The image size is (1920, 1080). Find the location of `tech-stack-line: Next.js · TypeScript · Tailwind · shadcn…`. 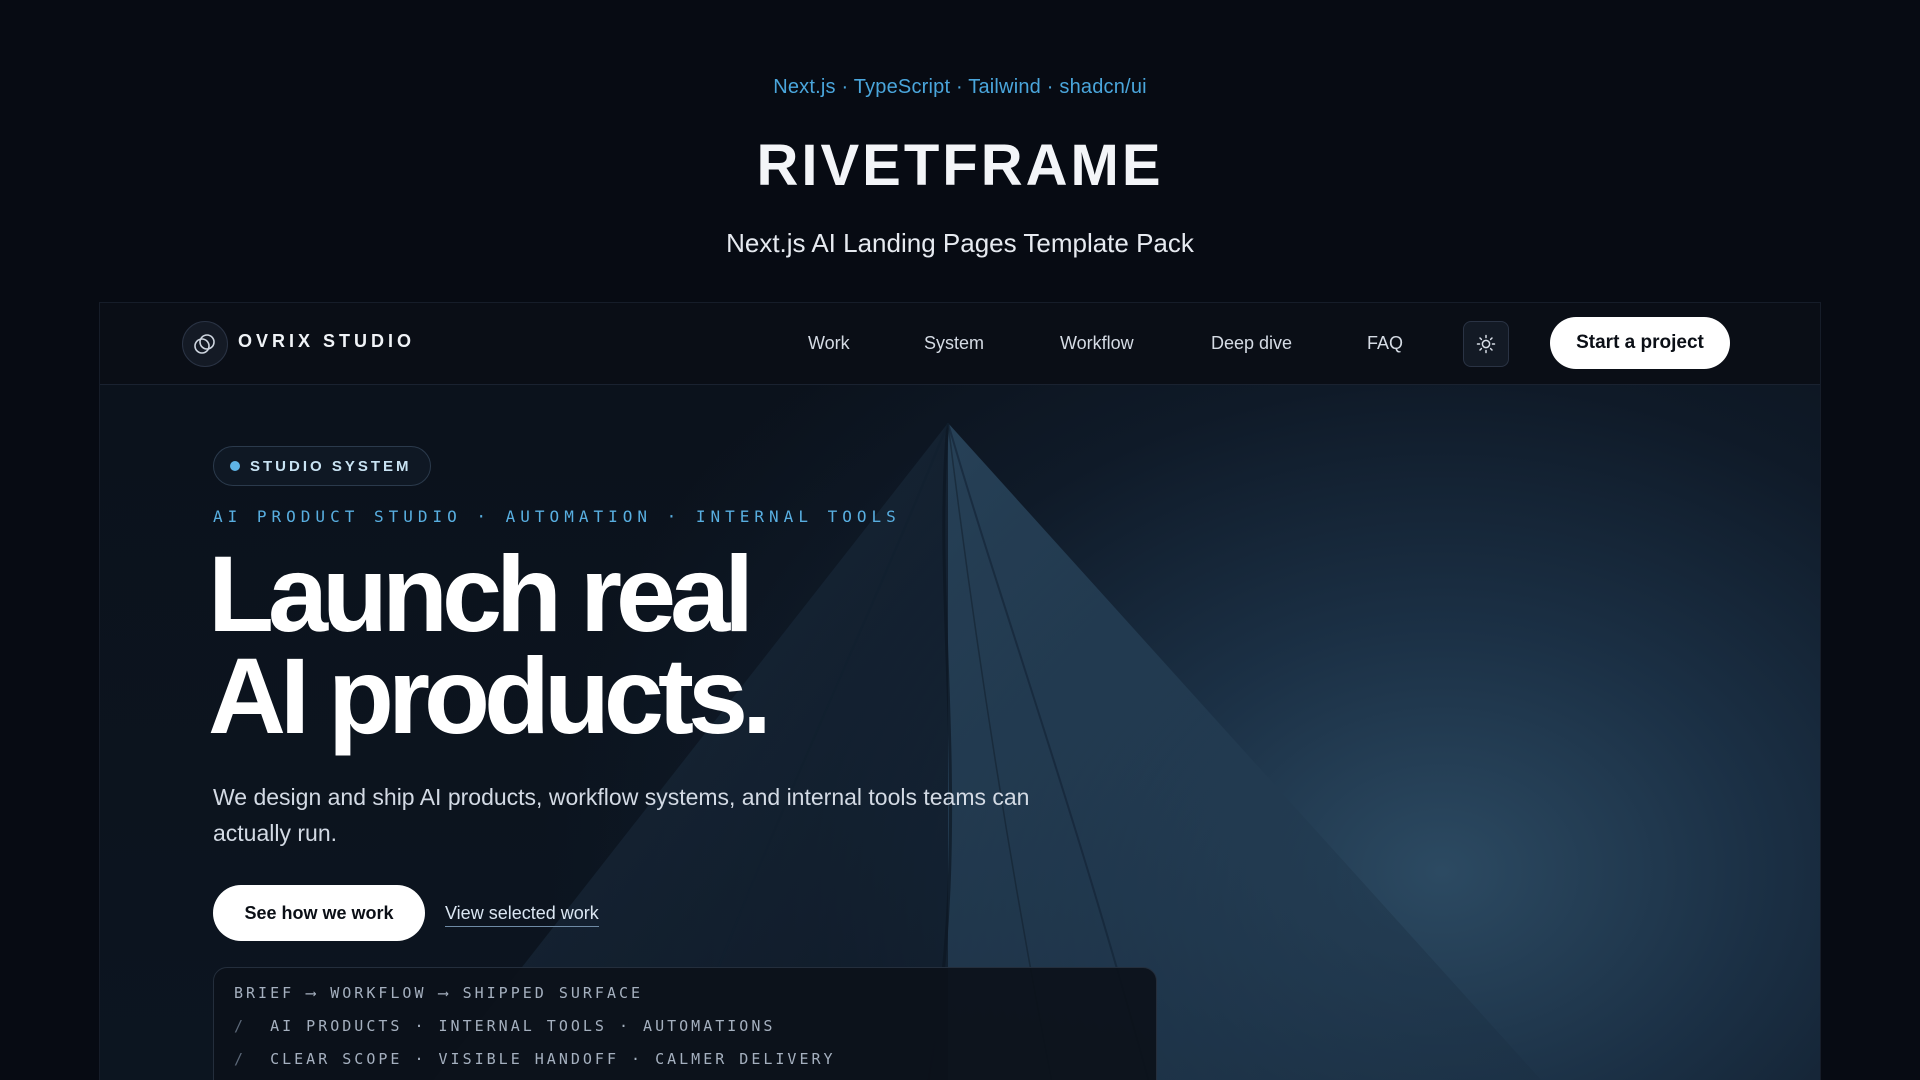

tech-stack-line: Next.js · TypeScript · Tailwind · shadcn… is located at coordinates (960, 87).